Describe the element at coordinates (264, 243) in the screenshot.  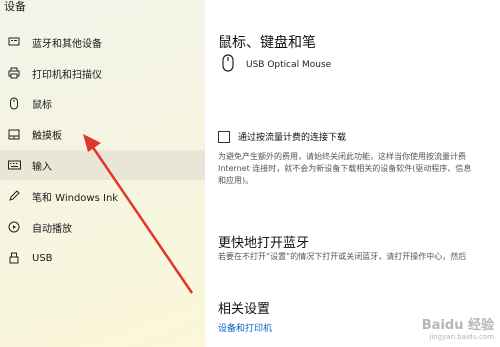
I see `bluetooth-section-title: 更快地打开蓝牙` at that location.